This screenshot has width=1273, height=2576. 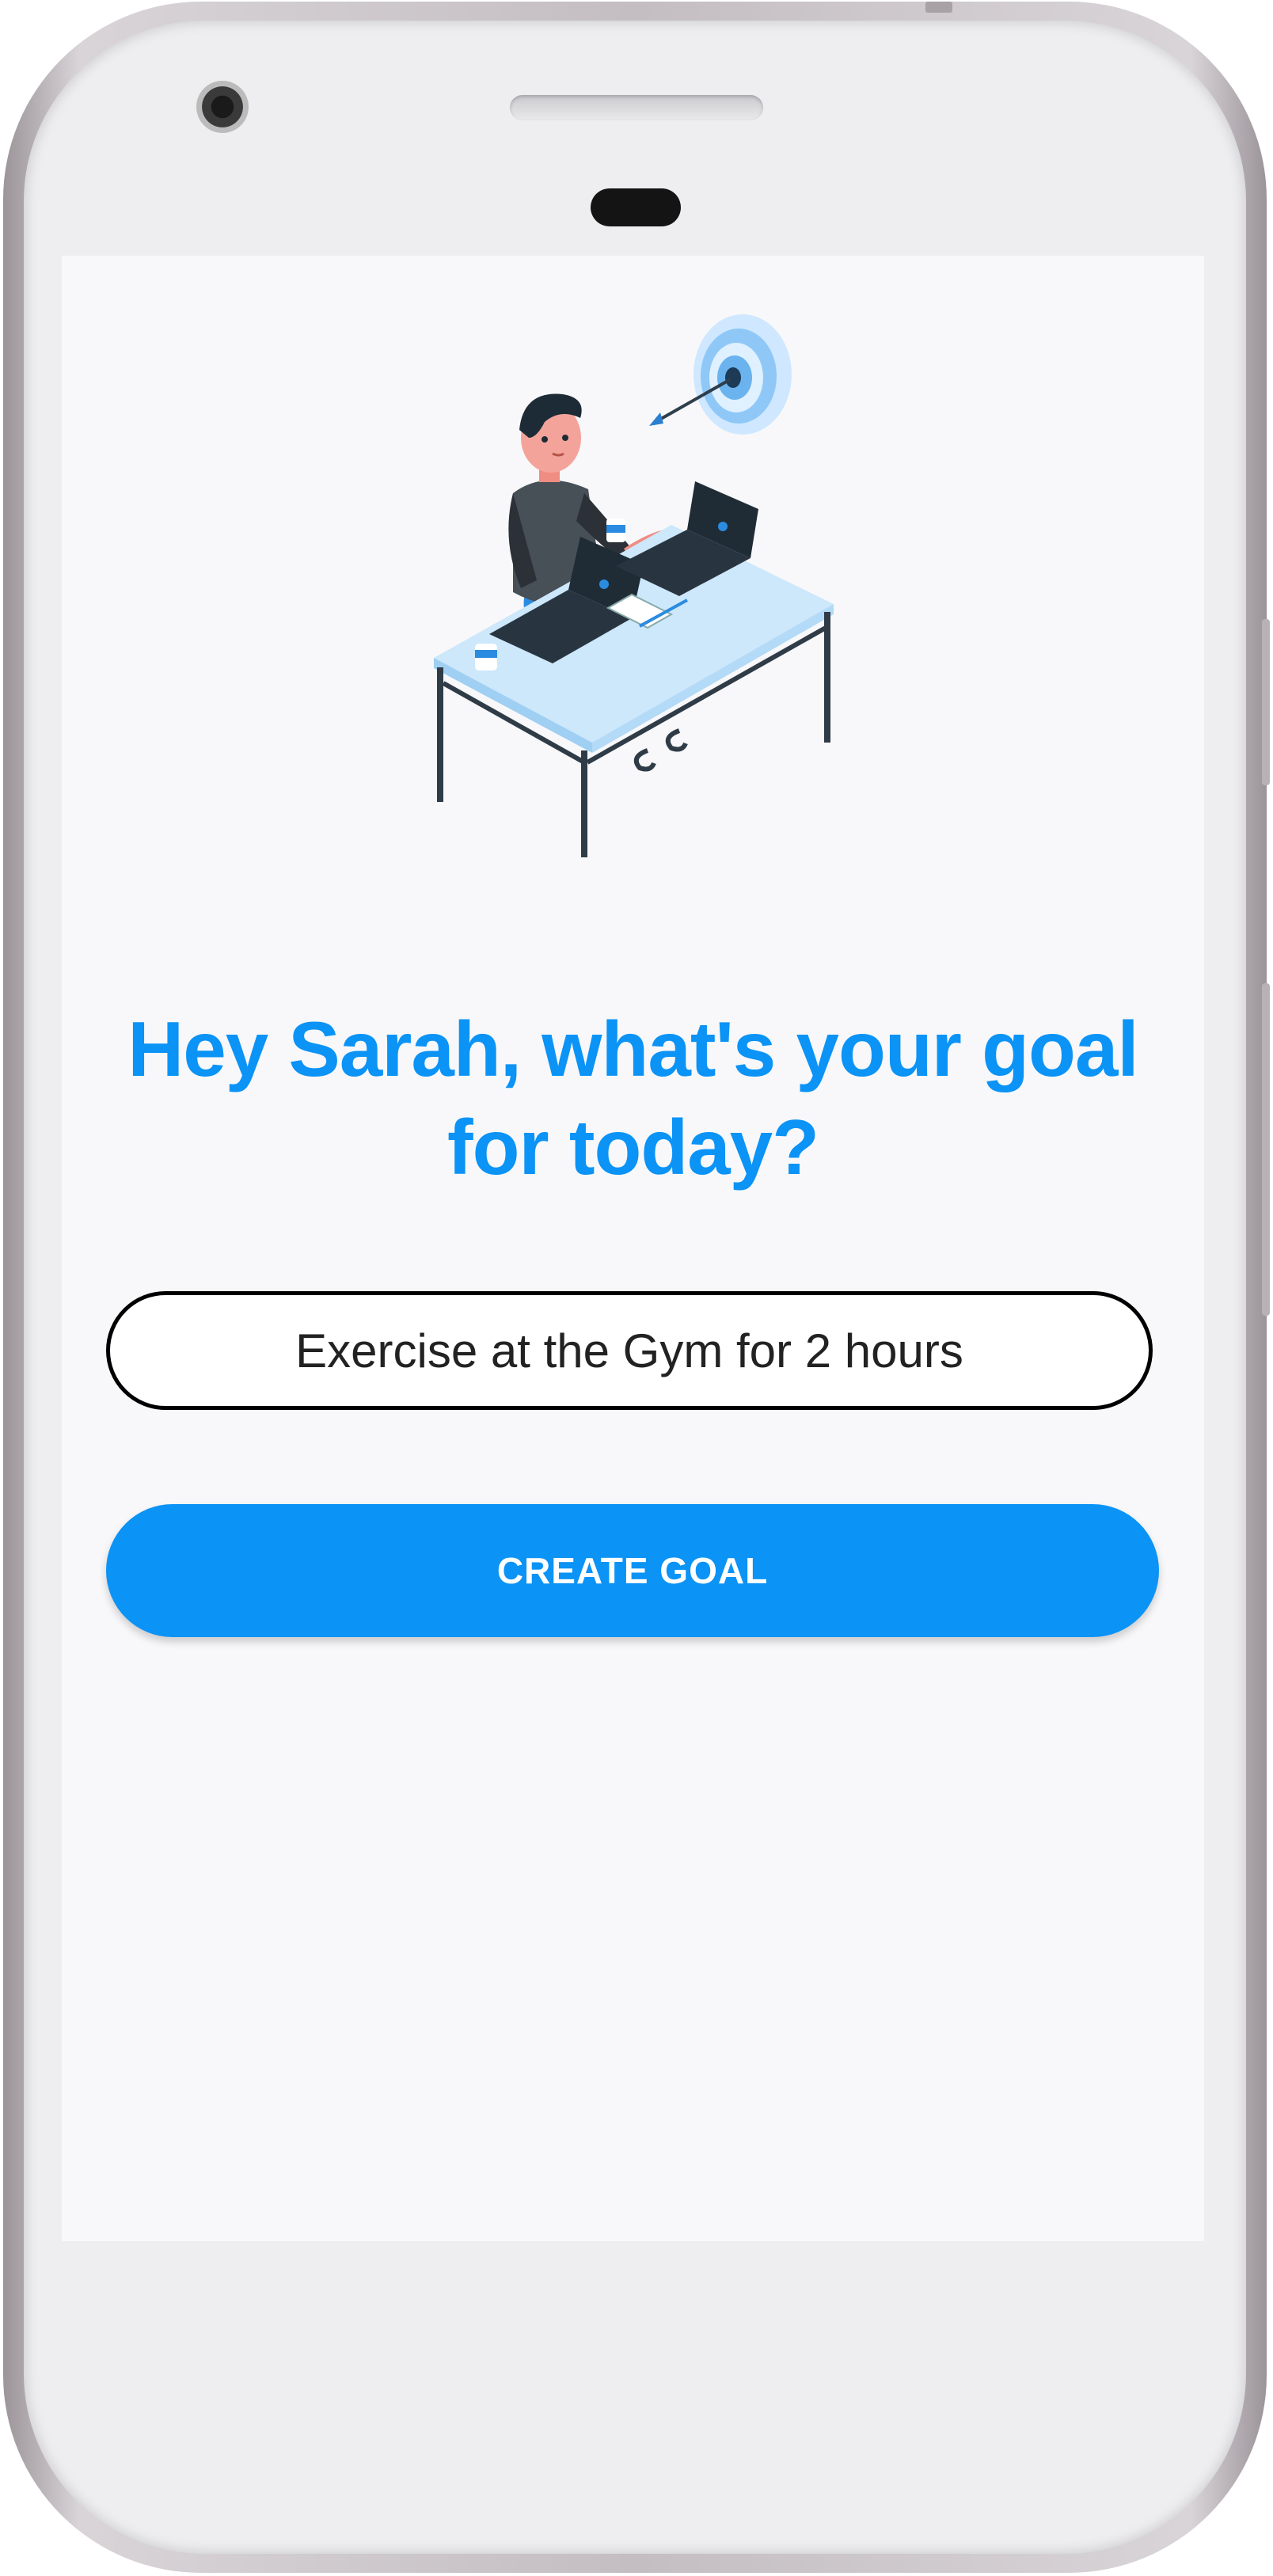 I want to click on goal-input, so click(x=629, y=1350).